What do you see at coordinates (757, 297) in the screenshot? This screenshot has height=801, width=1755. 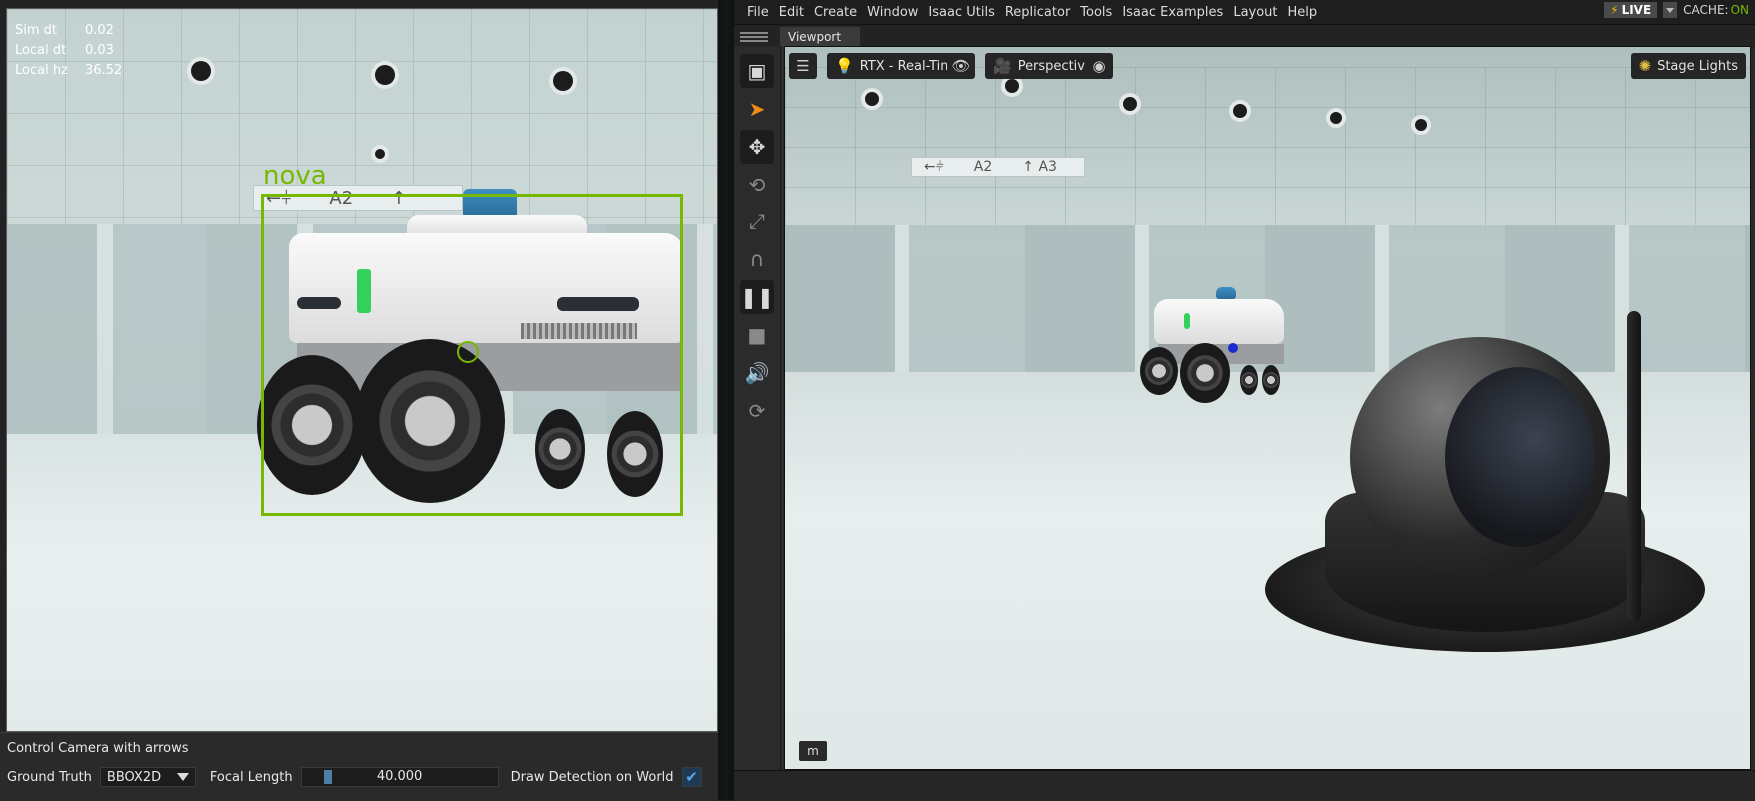 I see `pause-icon: ❚❚` at bounding box center [757, 297].